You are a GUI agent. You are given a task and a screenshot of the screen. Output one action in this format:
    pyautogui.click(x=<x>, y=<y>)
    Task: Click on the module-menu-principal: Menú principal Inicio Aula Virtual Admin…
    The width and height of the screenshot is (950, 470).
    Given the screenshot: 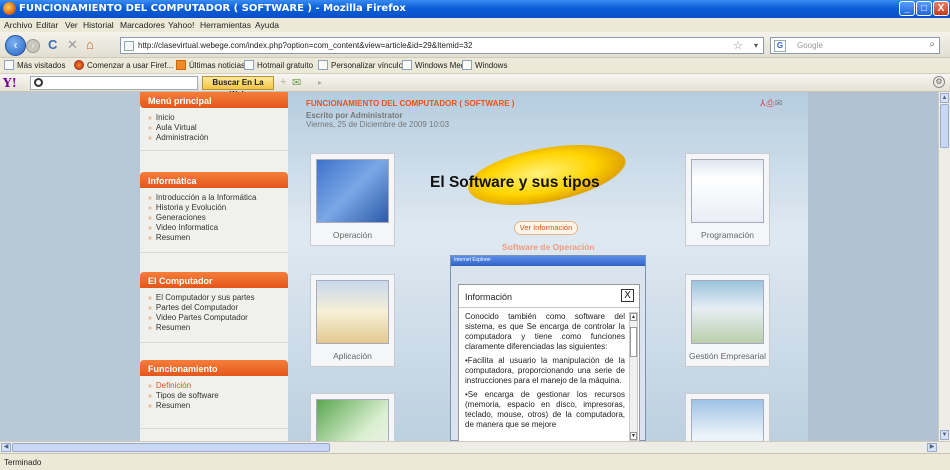 What is the action you would take?
    pyautogui.click(x=214, y=117)
    